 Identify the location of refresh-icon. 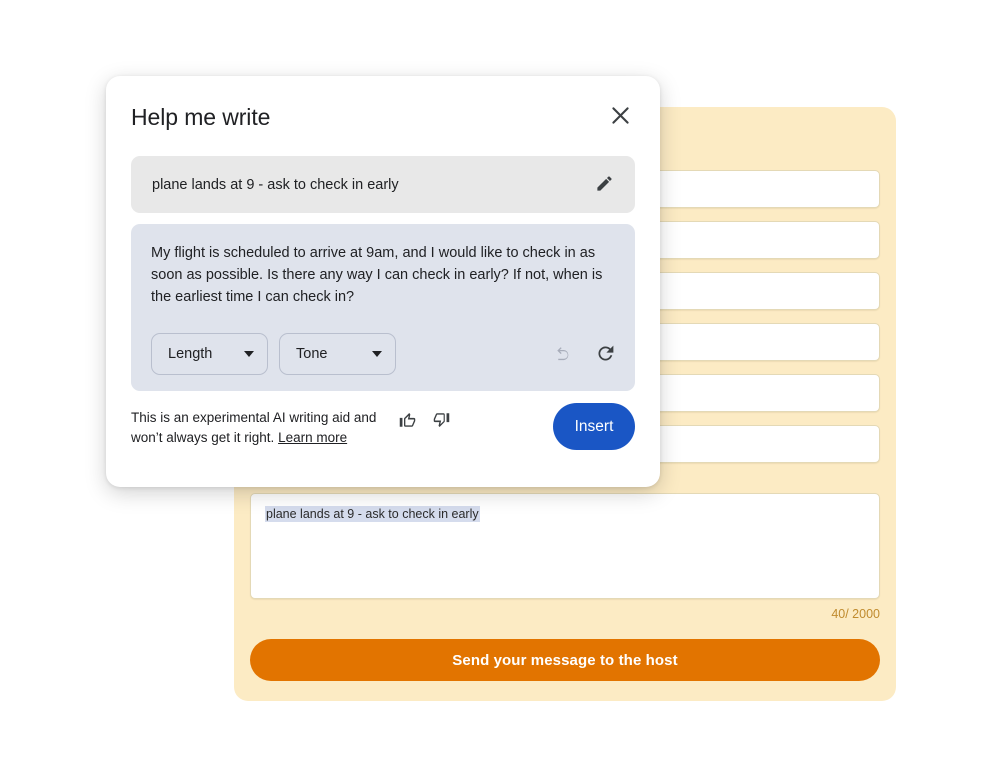
(605, 355).